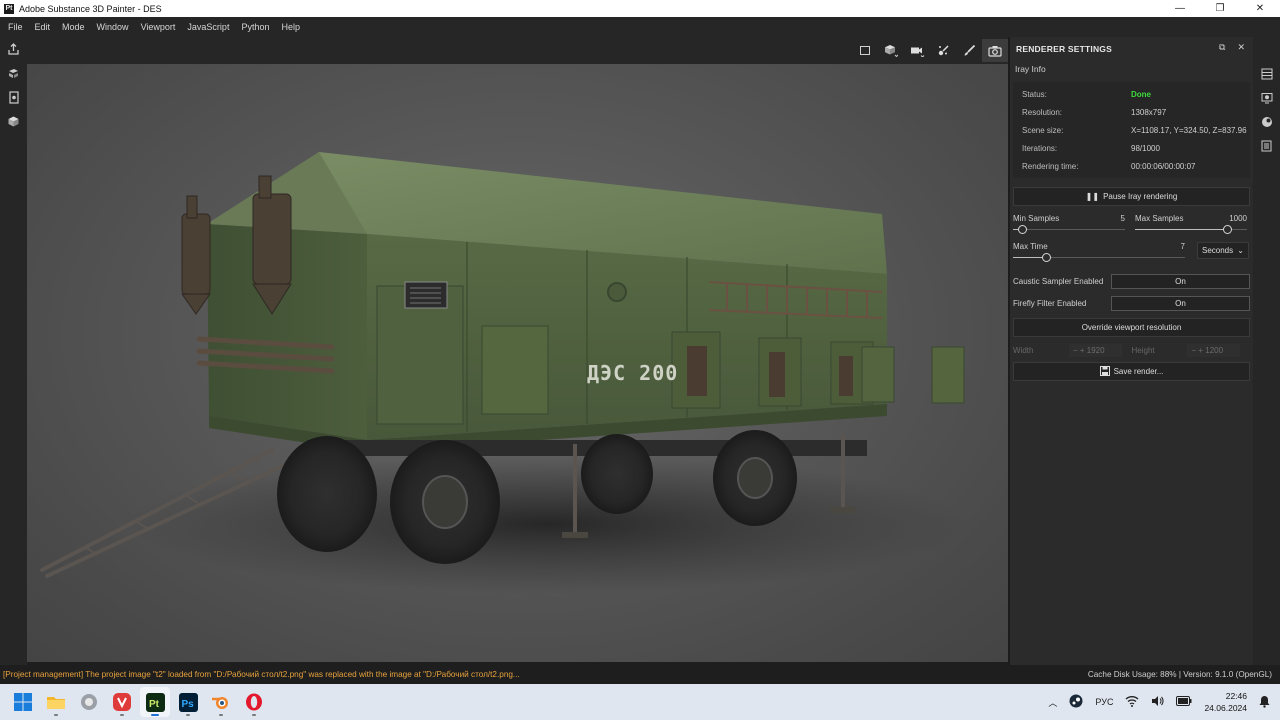  What do you see at coordinates (1222, 47) in the screenshot?
I see `undock-panel-icon: ⧉` at bounding box center [1222, 47].